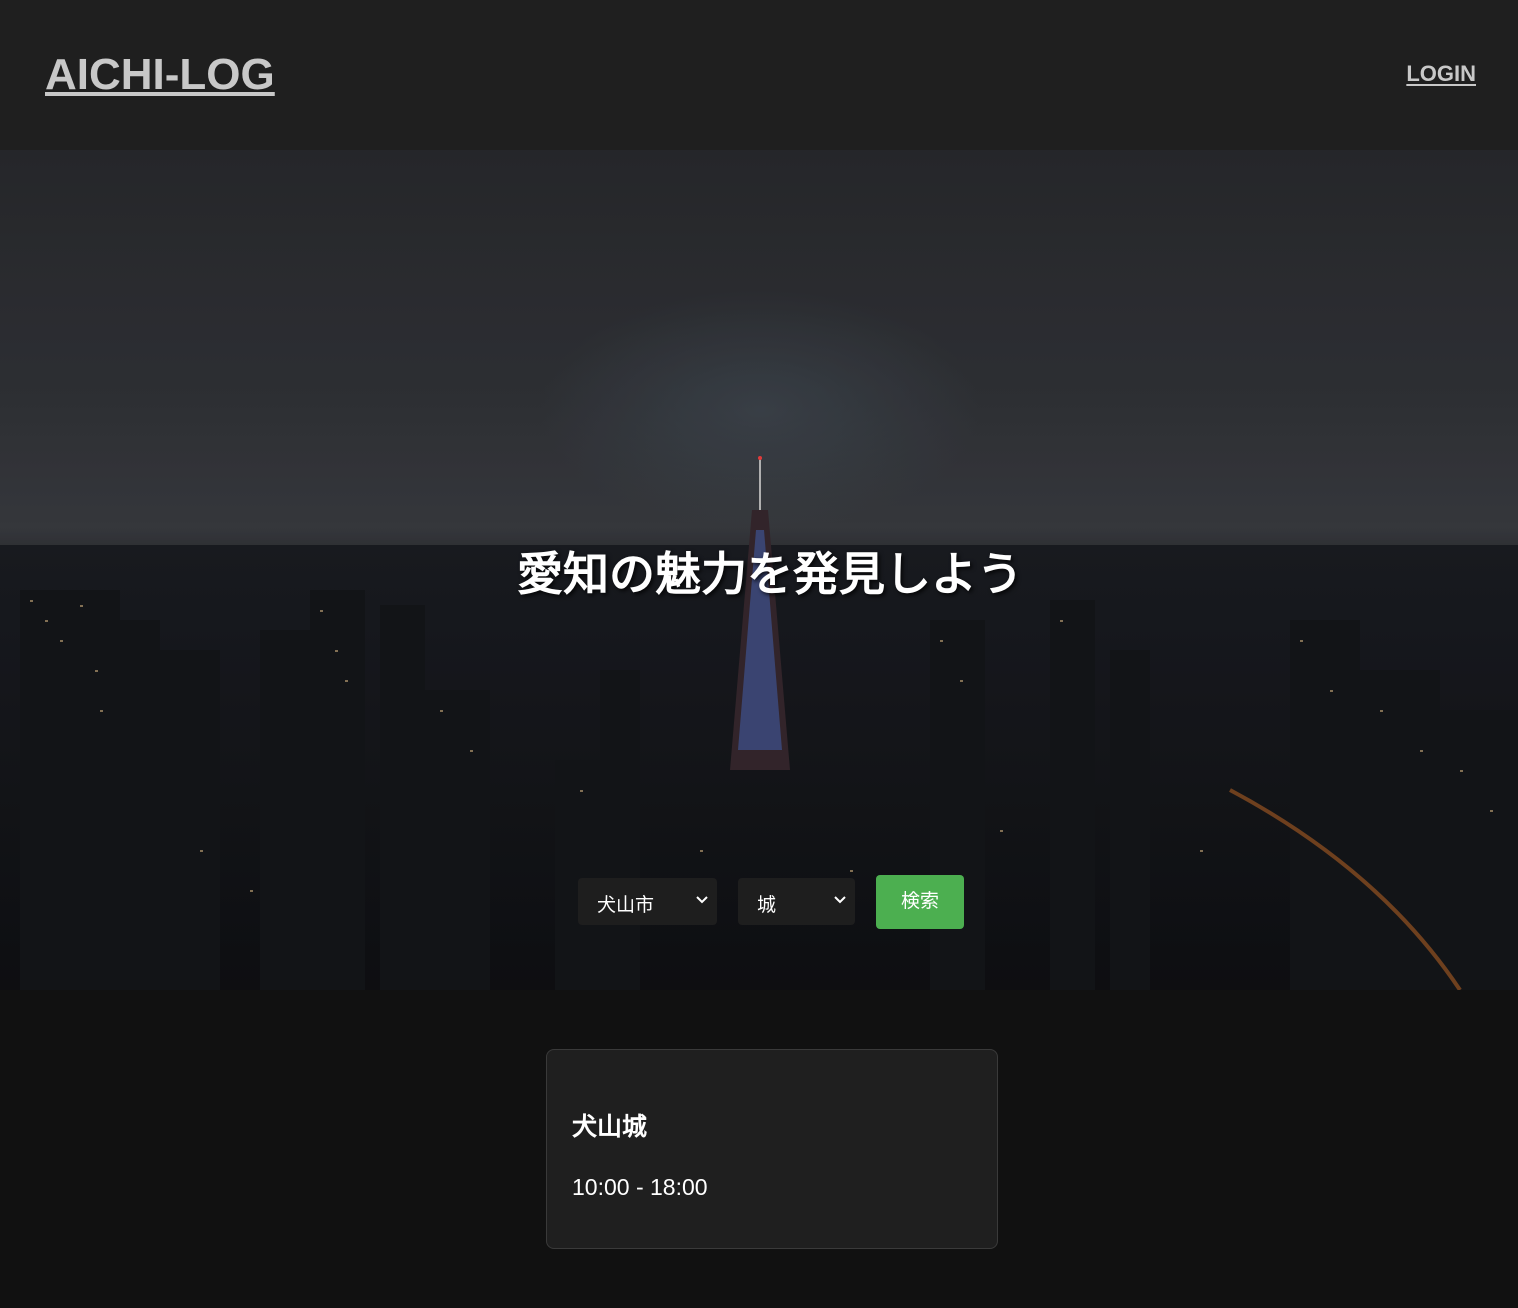 This screenshot has width=1518, height=1308. Describe the element at coordinates (767, 905) in the screenshot. I see `category-select-value: 城` at that location.